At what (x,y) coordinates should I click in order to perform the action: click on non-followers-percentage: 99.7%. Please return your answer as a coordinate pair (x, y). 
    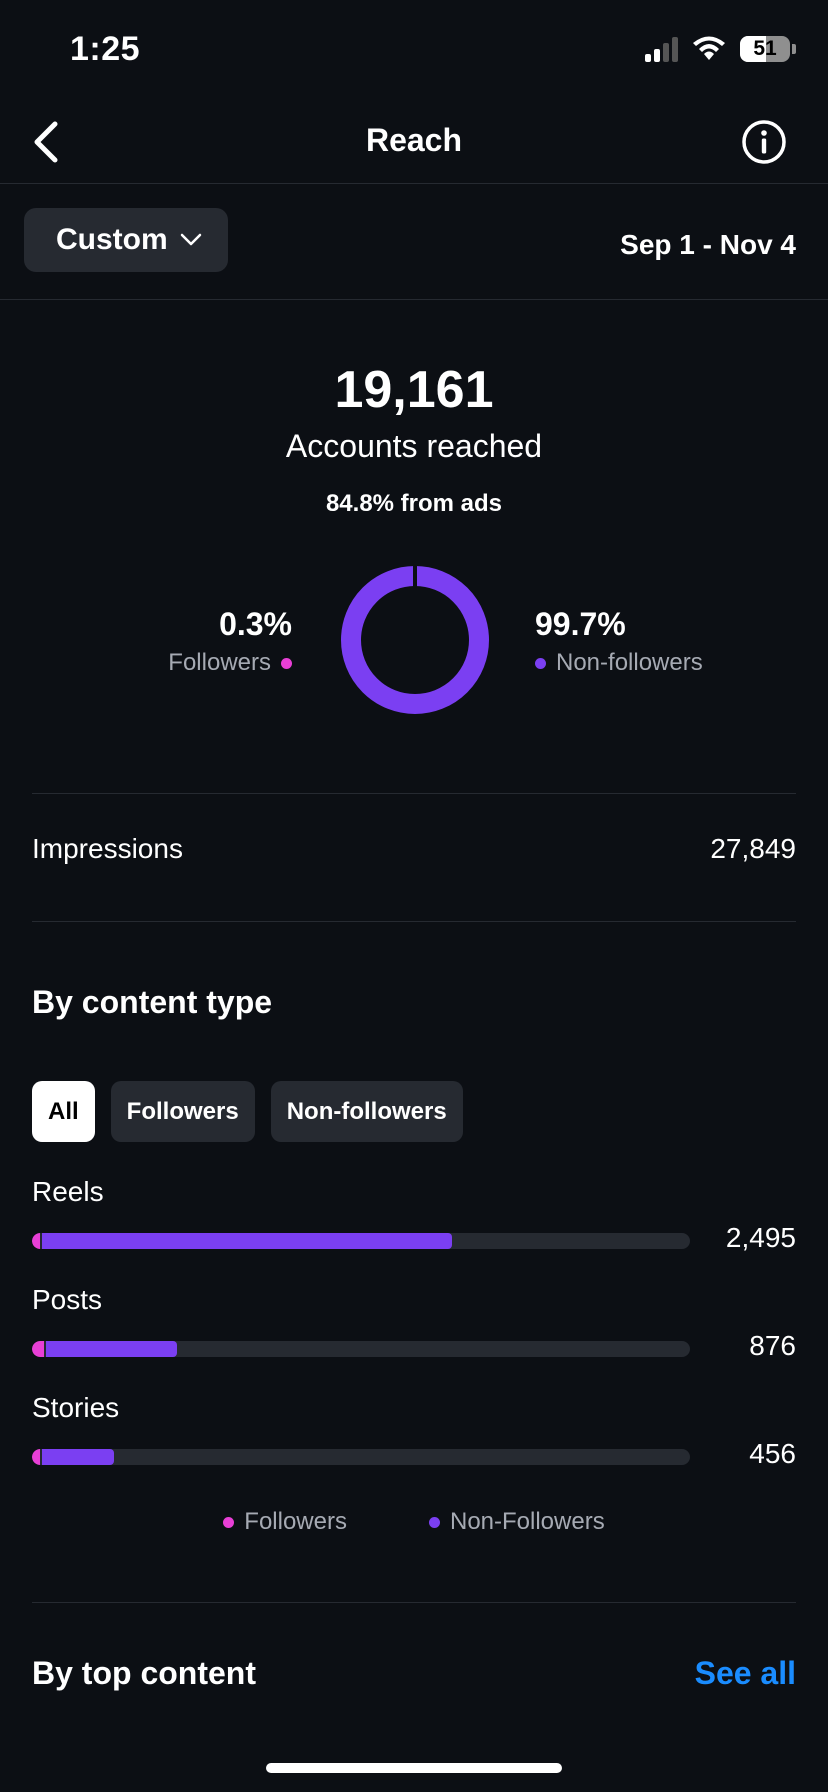
    Looking at the image, I should click on (580, 624).